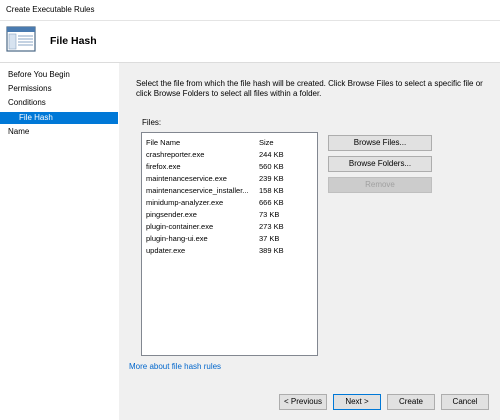  What do you see at coordinates (180, 226) in the screenshot?
I see `file-name: plugin-container.exe` at bounding box center [180, 226].